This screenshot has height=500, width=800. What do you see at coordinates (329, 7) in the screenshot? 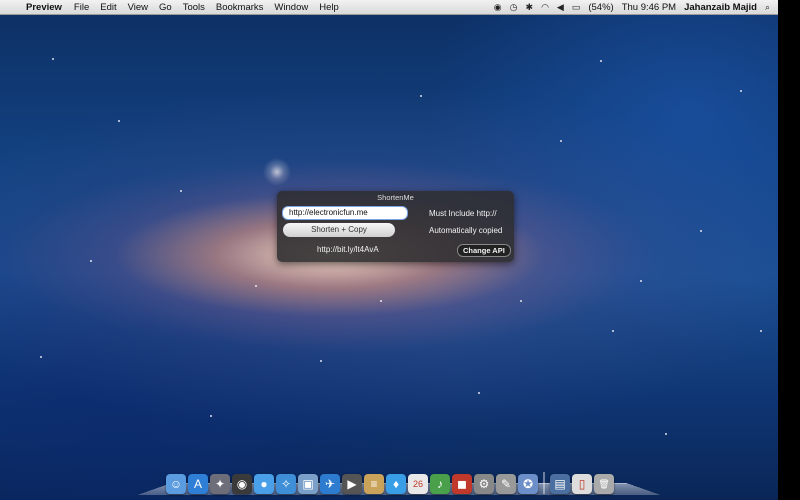
I see `menu-help: Help` at bounding box center [329, 7].